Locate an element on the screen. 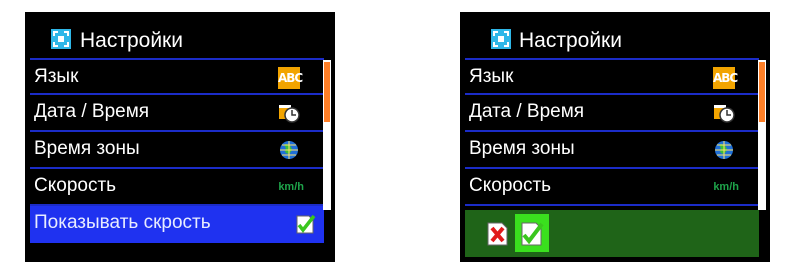 Image resolution: width=795 pixels, height=268 pixels. confirm-button is located at coordinates (532, 233).